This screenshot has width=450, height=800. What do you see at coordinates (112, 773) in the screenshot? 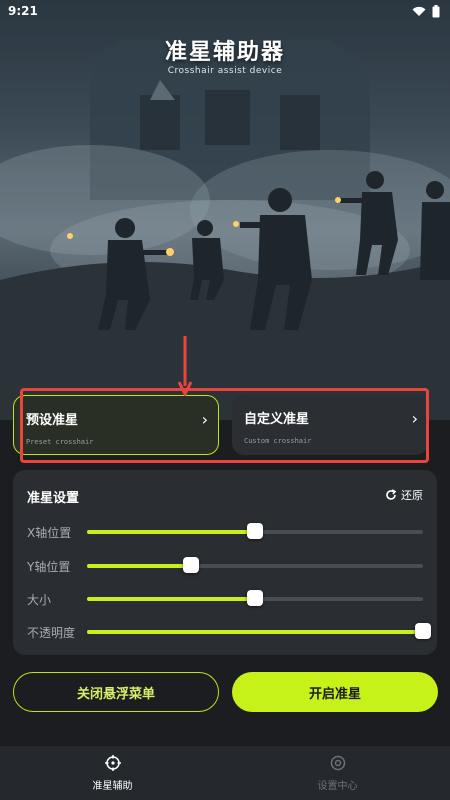
I see `nav-item-crosshair-assist: 准星辅助` at bounding box center [112, 773].